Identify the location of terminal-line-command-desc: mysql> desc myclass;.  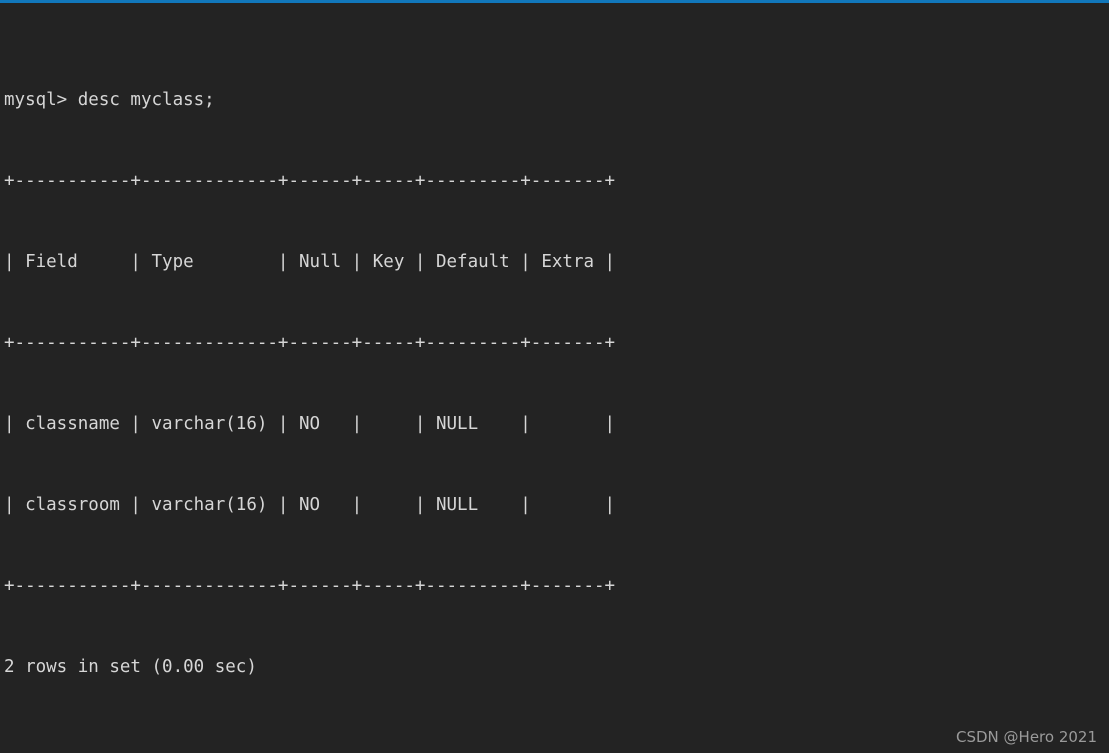
(109, 100).